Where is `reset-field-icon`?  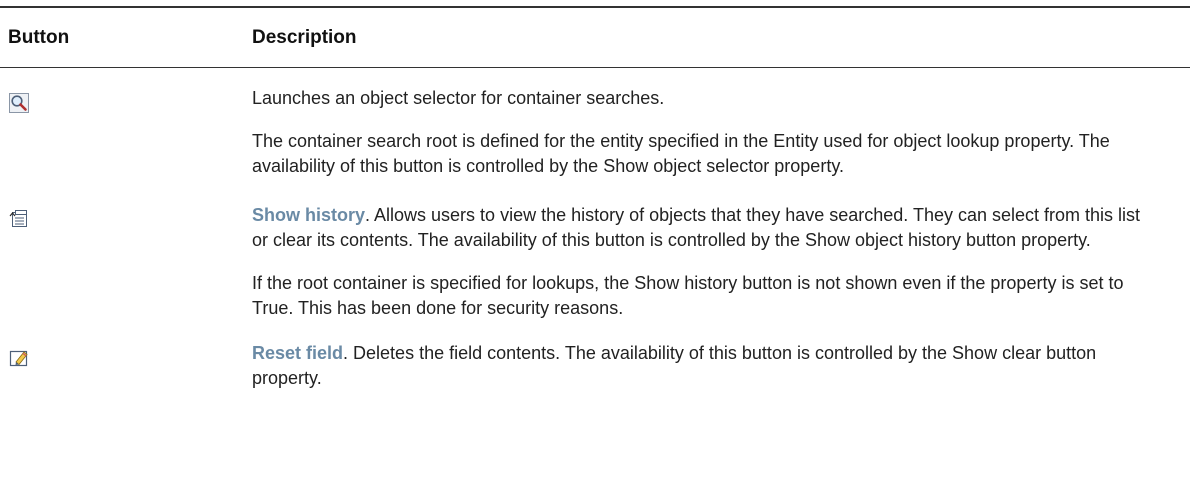 reset-field-icon is located at coordinates (19, 358).